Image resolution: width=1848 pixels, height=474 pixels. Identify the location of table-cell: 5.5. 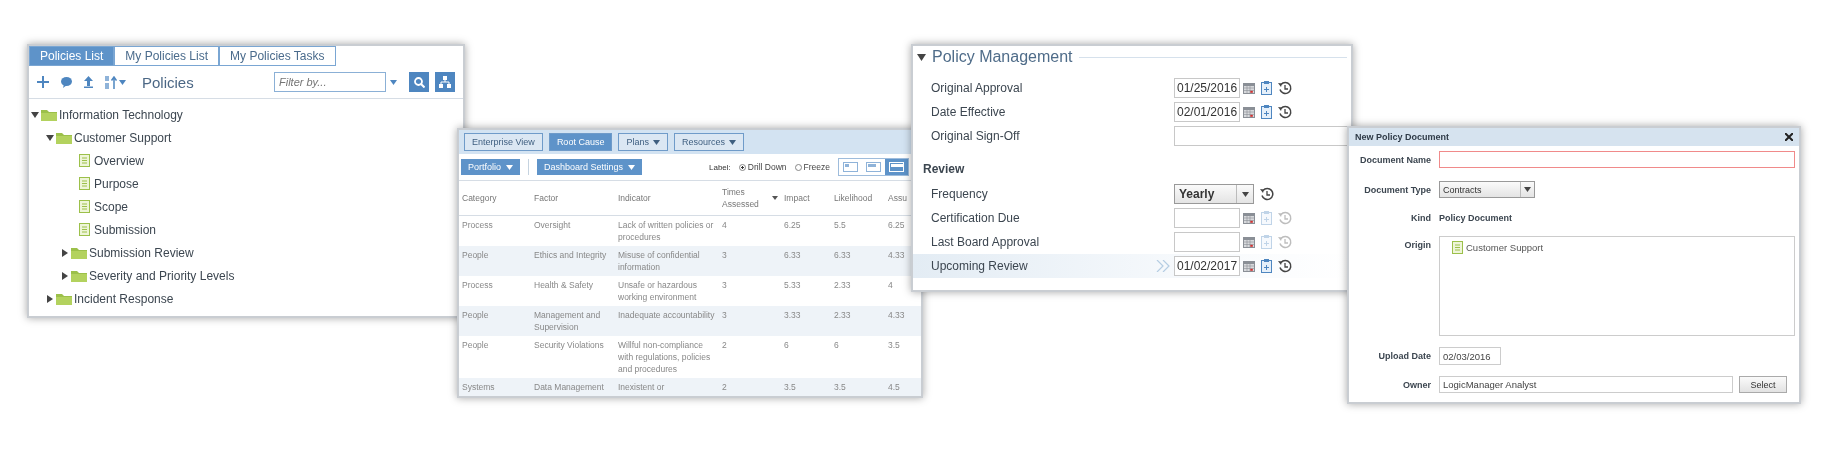
(840, 225).